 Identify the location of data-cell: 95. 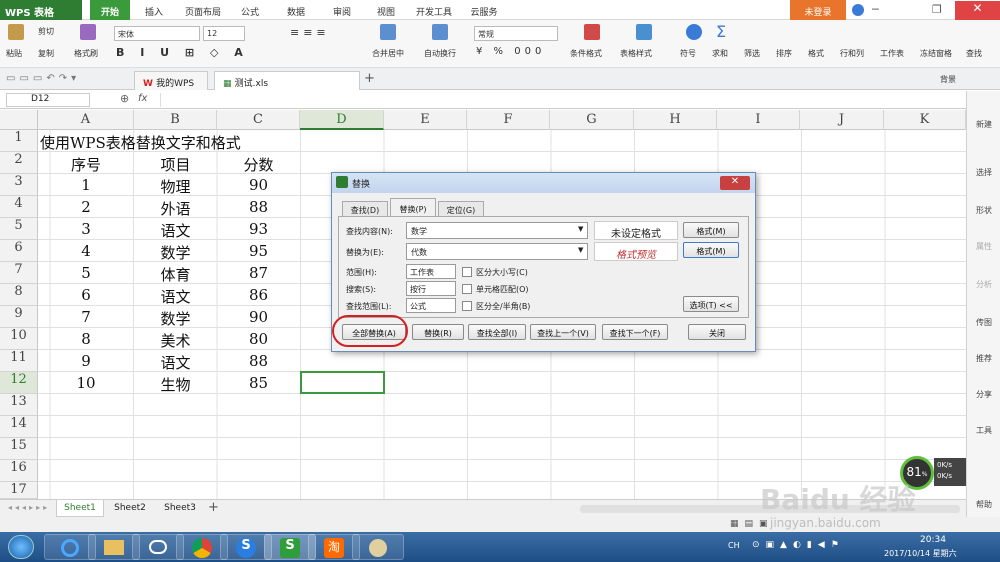
(258, 251).